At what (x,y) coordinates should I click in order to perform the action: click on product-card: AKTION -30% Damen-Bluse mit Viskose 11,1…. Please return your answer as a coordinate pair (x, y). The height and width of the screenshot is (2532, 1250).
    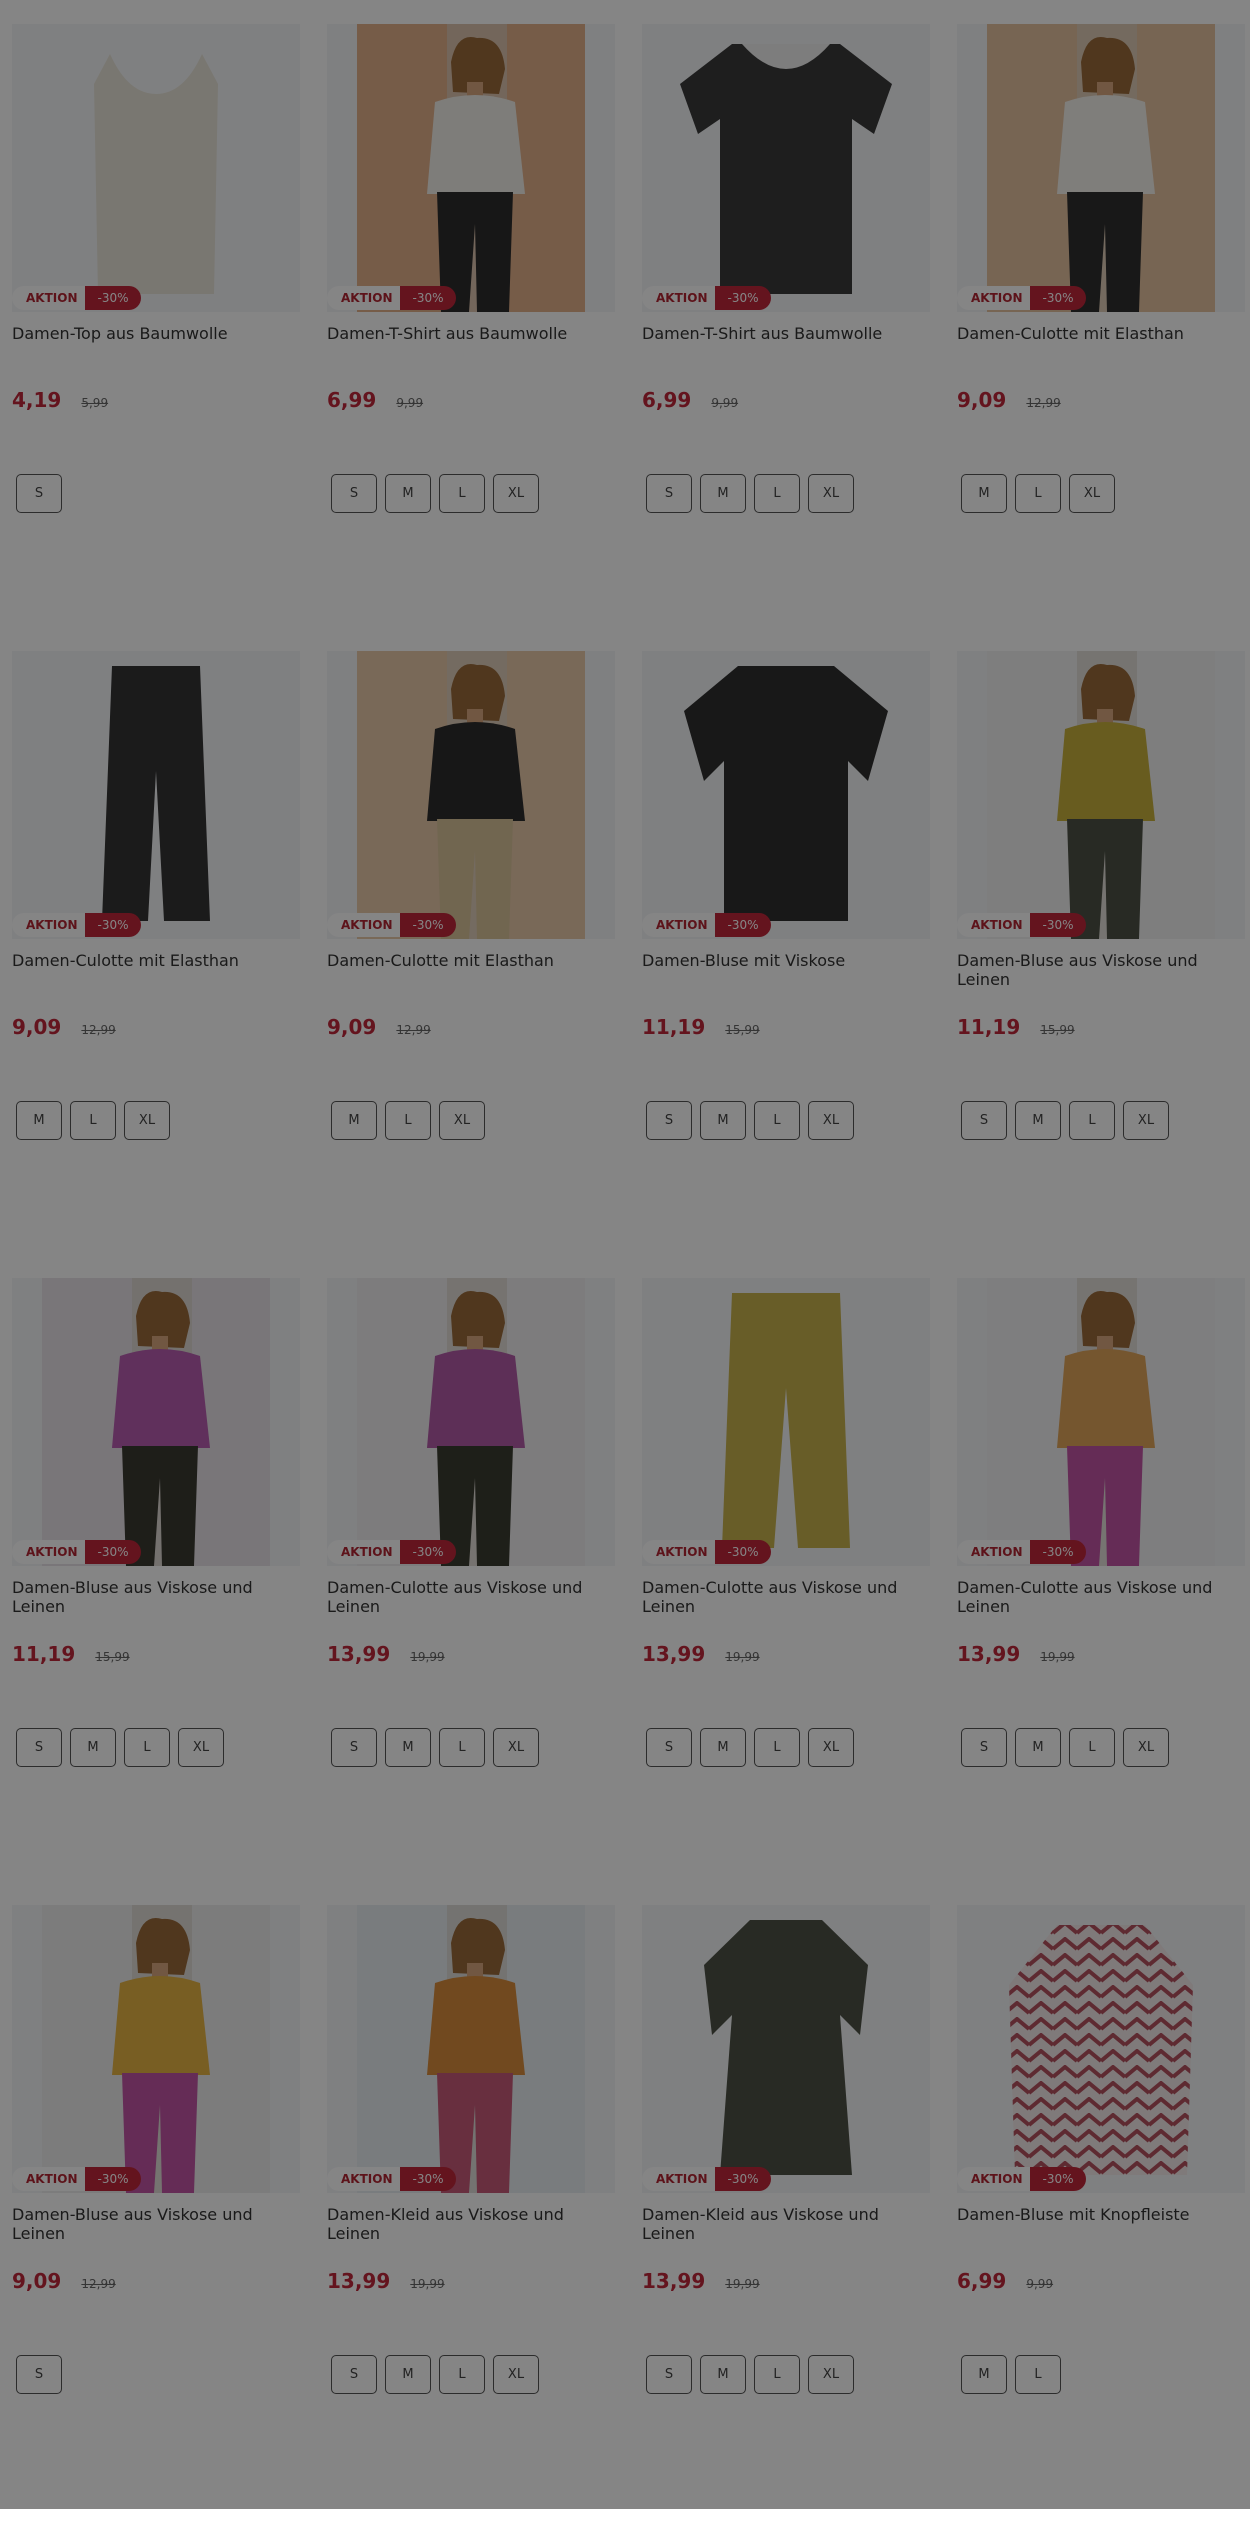
    Looking at the image, I should click on (786, 964).